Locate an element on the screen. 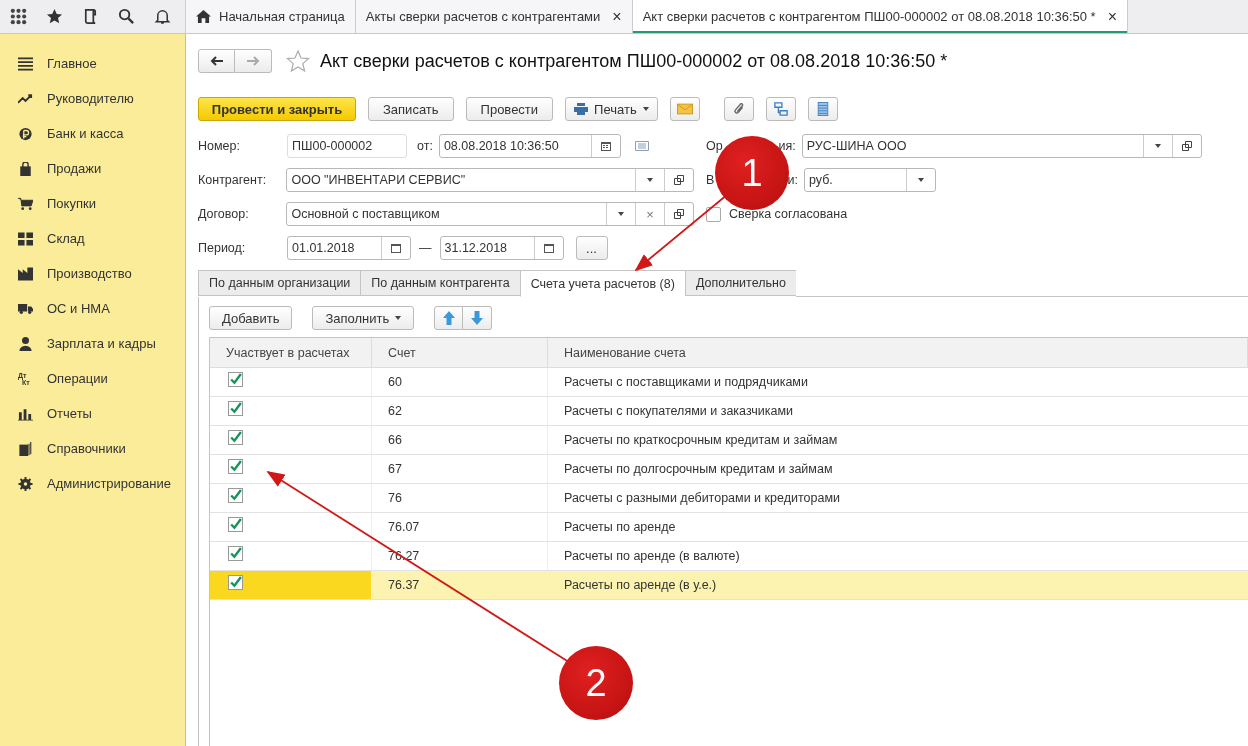 This screenshot has height=746, width=1248. fill-button: Заполнить is located at coordinates (363, 318).